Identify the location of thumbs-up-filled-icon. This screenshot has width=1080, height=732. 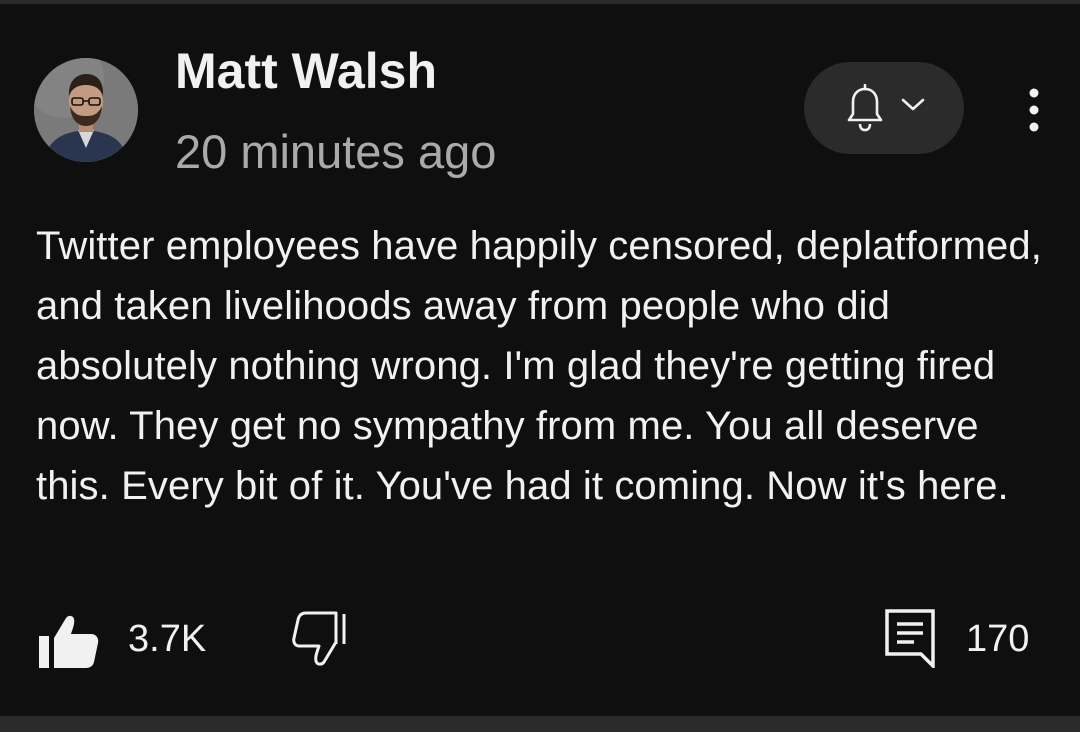
(69, 641).